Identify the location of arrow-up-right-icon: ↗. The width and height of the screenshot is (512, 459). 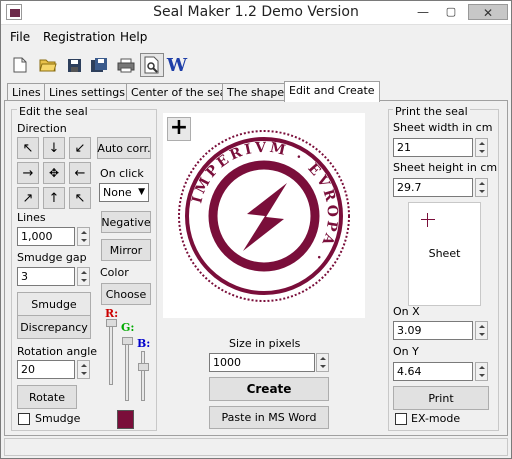
(28, 198).